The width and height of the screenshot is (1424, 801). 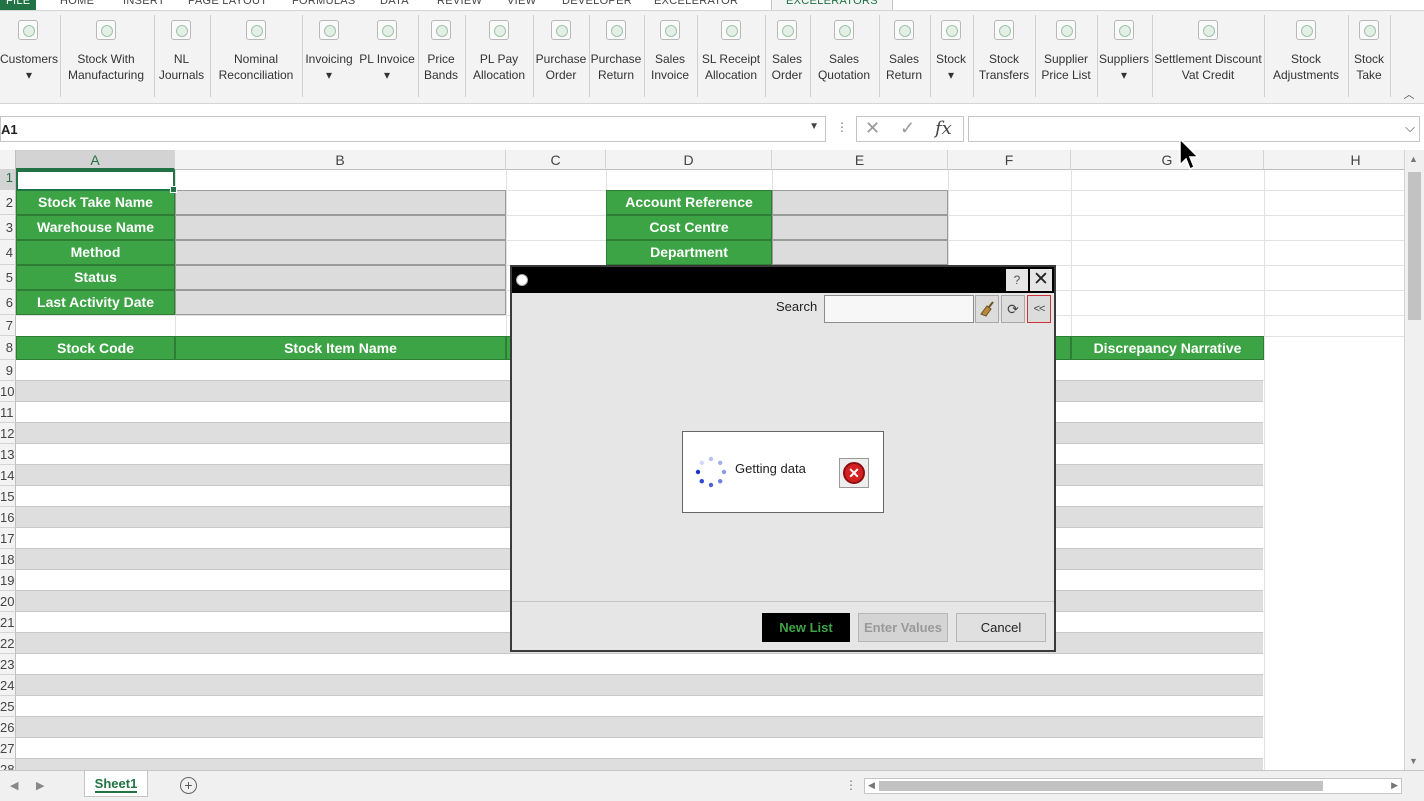 What do you see at coordinates (1066, 55) in the screenshot?
I see `supplier-price-list-button: Supplier Price List` at bounding box center [1066, 55].